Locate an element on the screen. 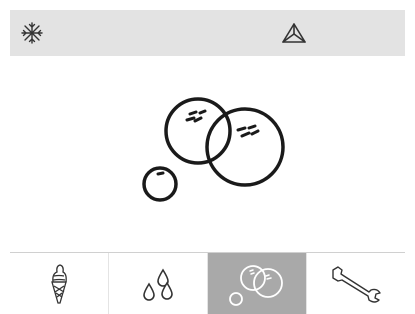 This screenshot has width=415, height=314. wrench-icon is located at coordinates (356, 284).